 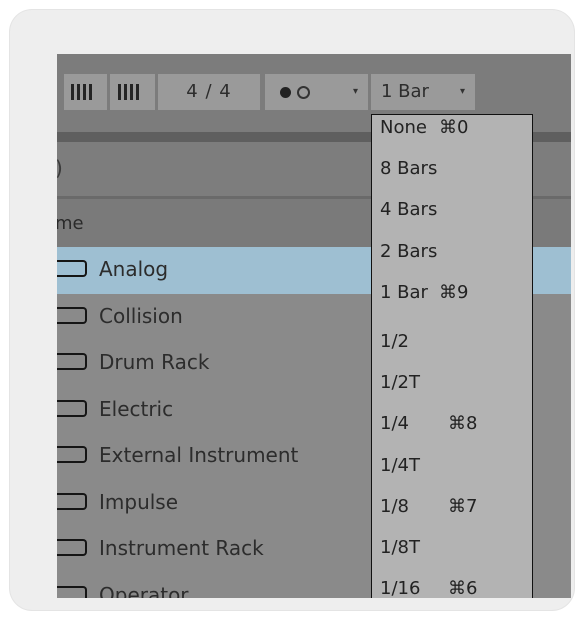 I want to click on menu-item-1-8: 1/8 ⌘7, so click(x=452, y=506).